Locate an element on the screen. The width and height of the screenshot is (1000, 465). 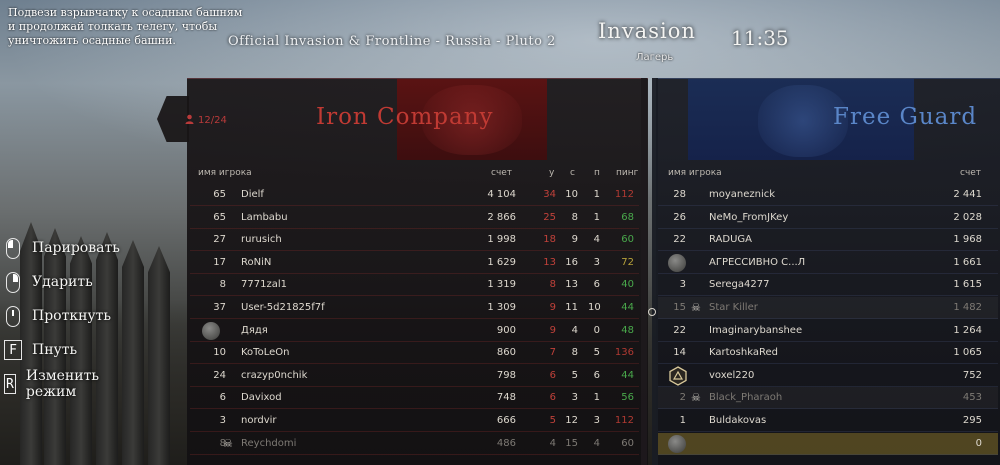
table-row: 28 moyaneznick 2 441 is located at coordinates (828, 195).